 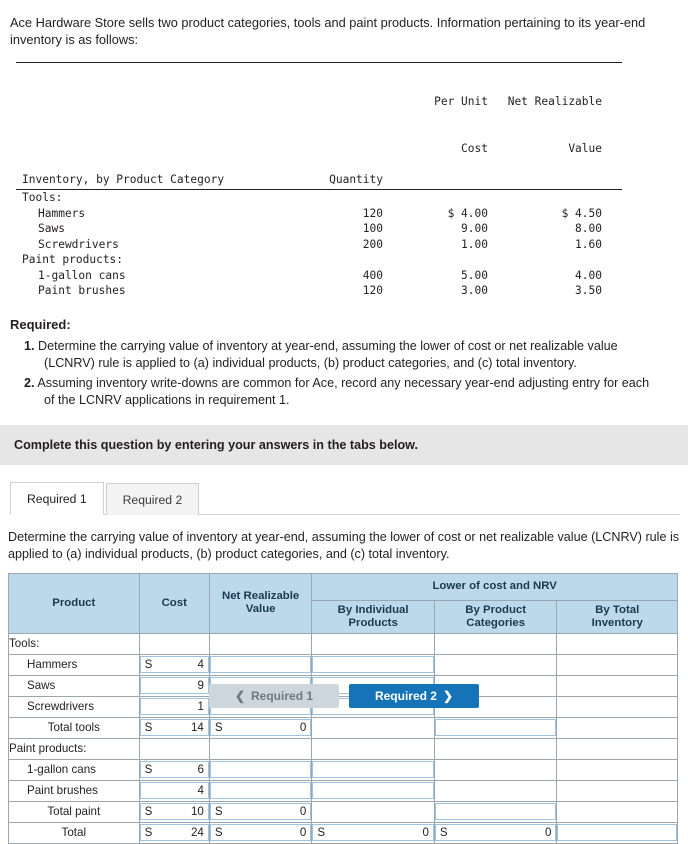 I want to click on header-category: Inventory, by Product Category, so click(x=152, y=126).